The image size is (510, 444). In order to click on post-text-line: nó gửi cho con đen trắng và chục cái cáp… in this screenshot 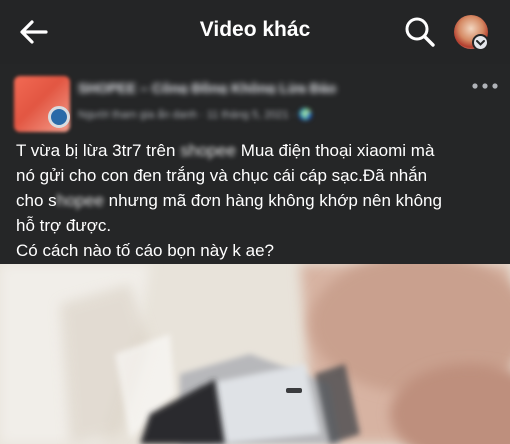, I will do `click(222, 175)`.